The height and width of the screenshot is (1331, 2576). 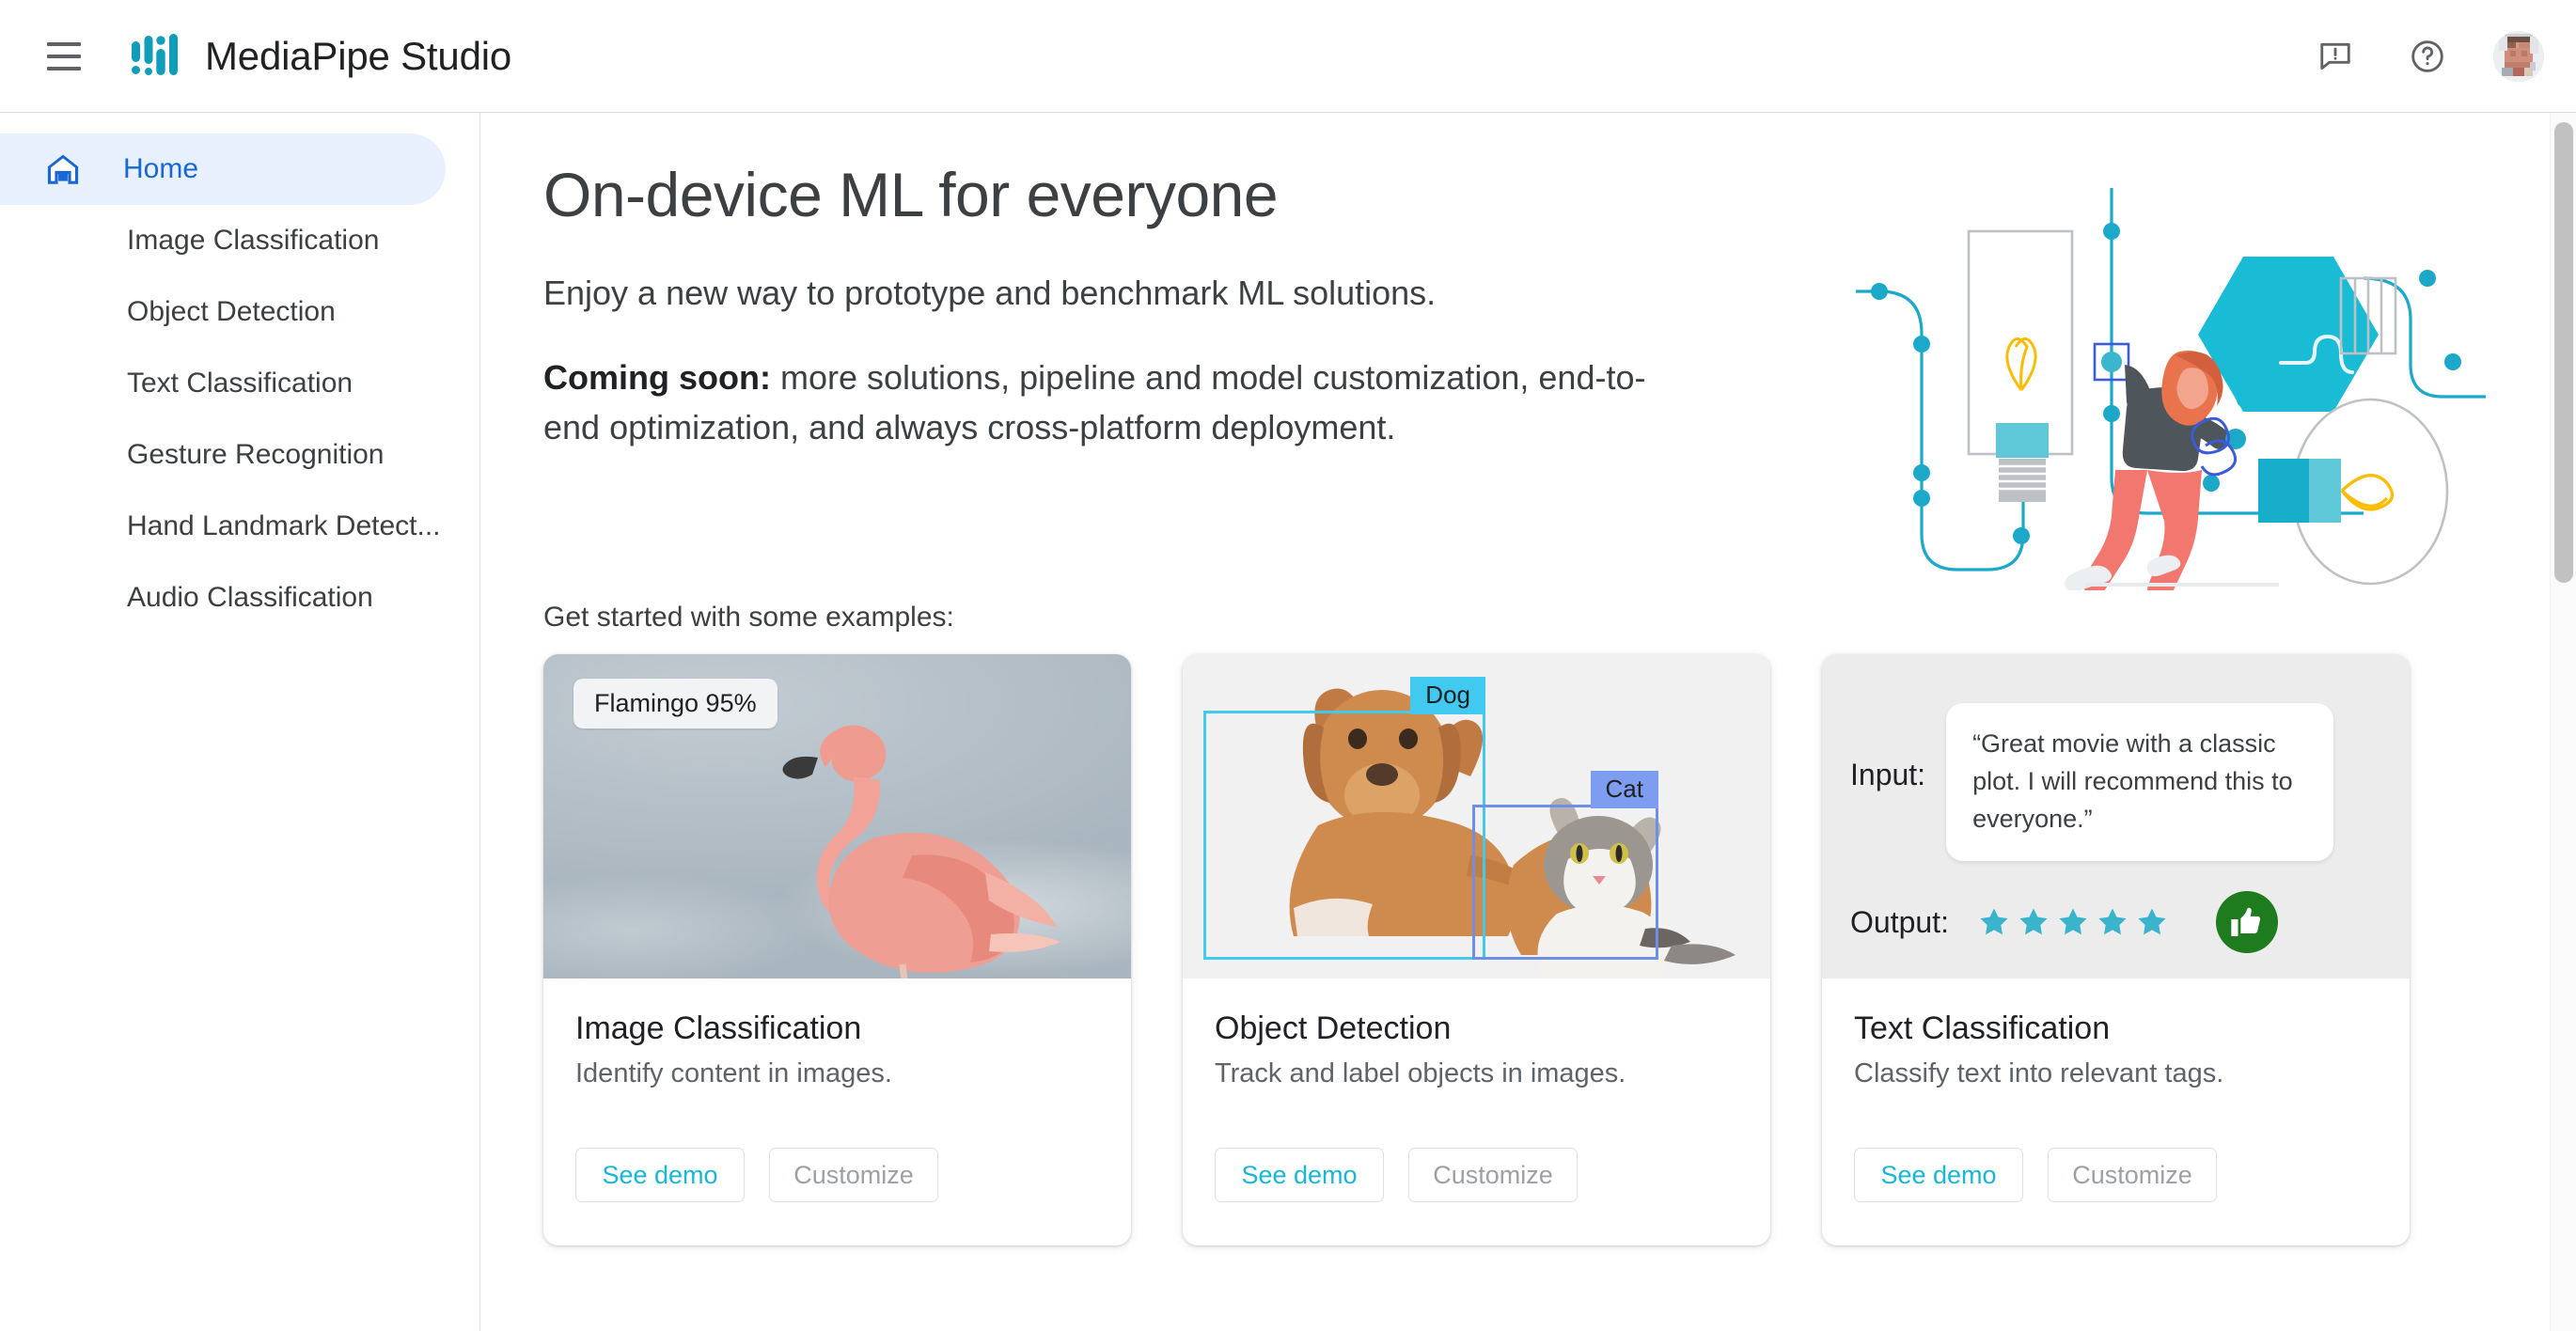 I want to click on mediapipe-logo-icon, so click(x=155, y=54).